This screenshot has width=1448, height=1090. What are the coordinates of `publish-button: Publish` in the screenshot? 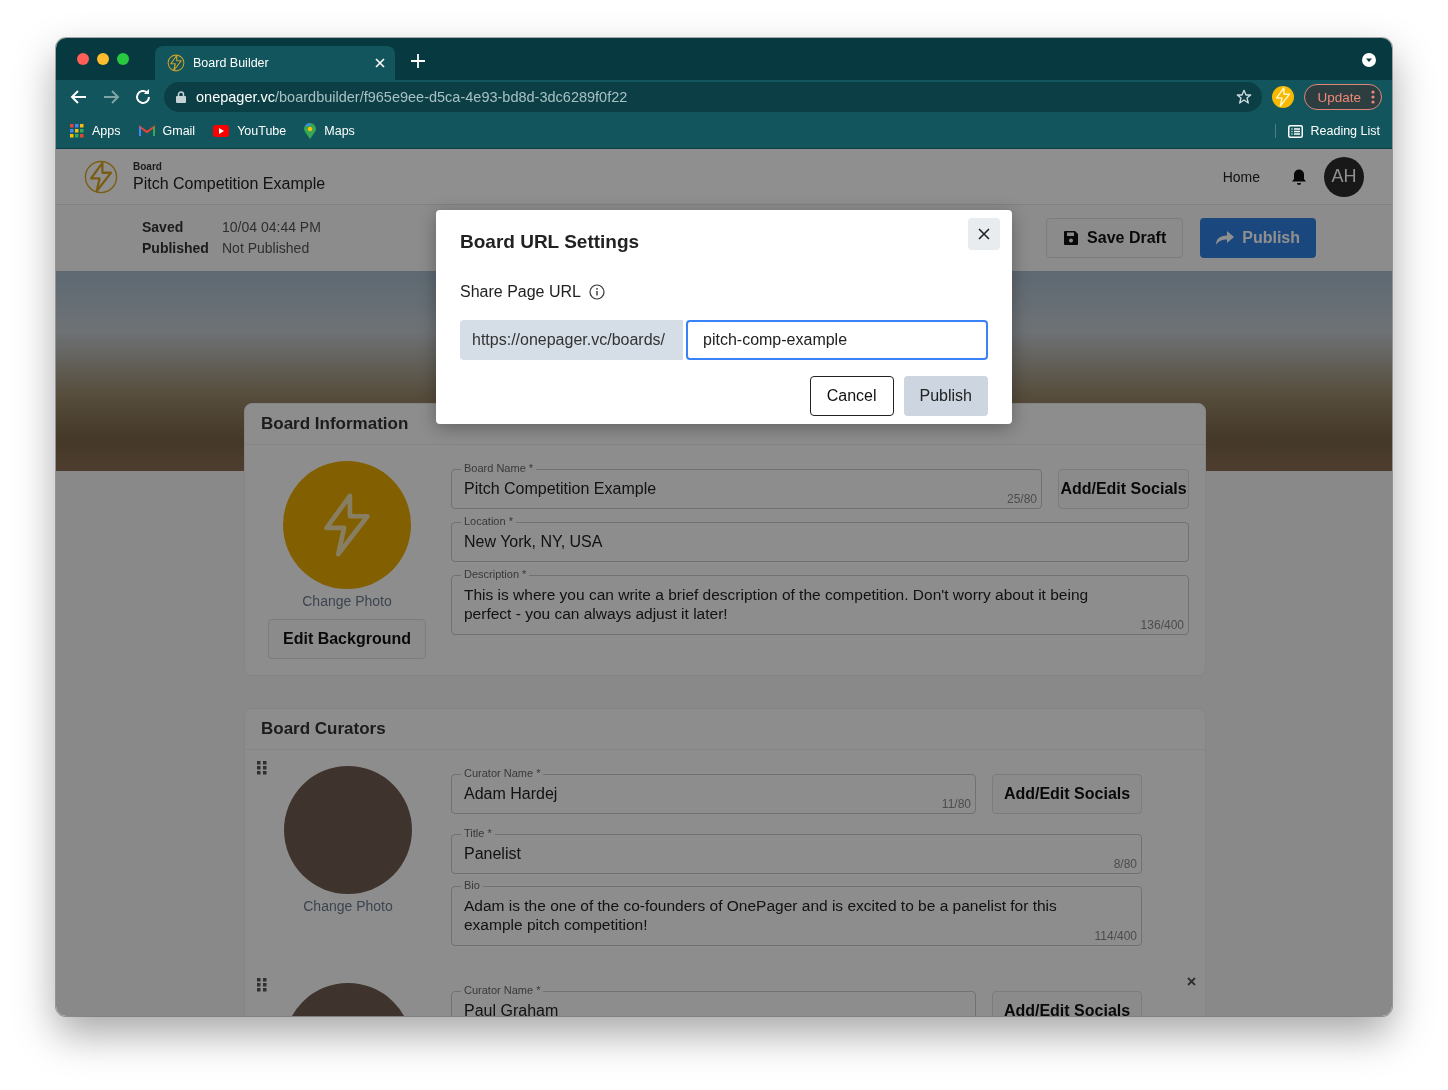 It's located at (945, 396).